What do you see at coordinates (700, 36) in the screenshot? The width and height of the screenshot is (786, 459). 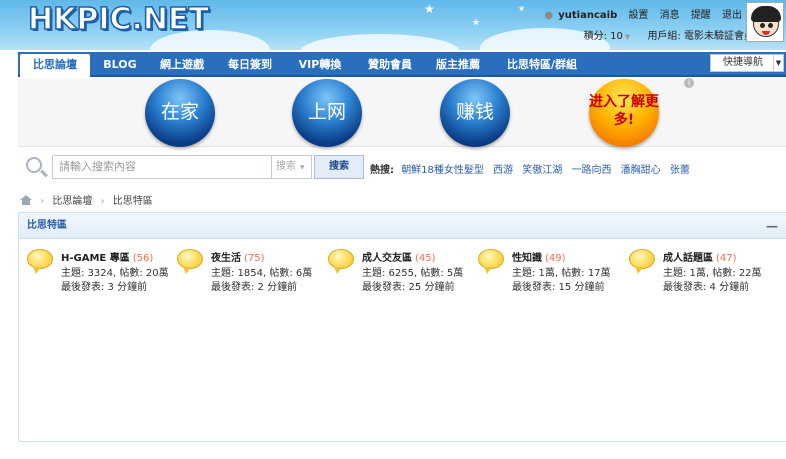 I see `user-group-link: 用戶組: 電影未驗証會員` at bounding box center [700, 36].